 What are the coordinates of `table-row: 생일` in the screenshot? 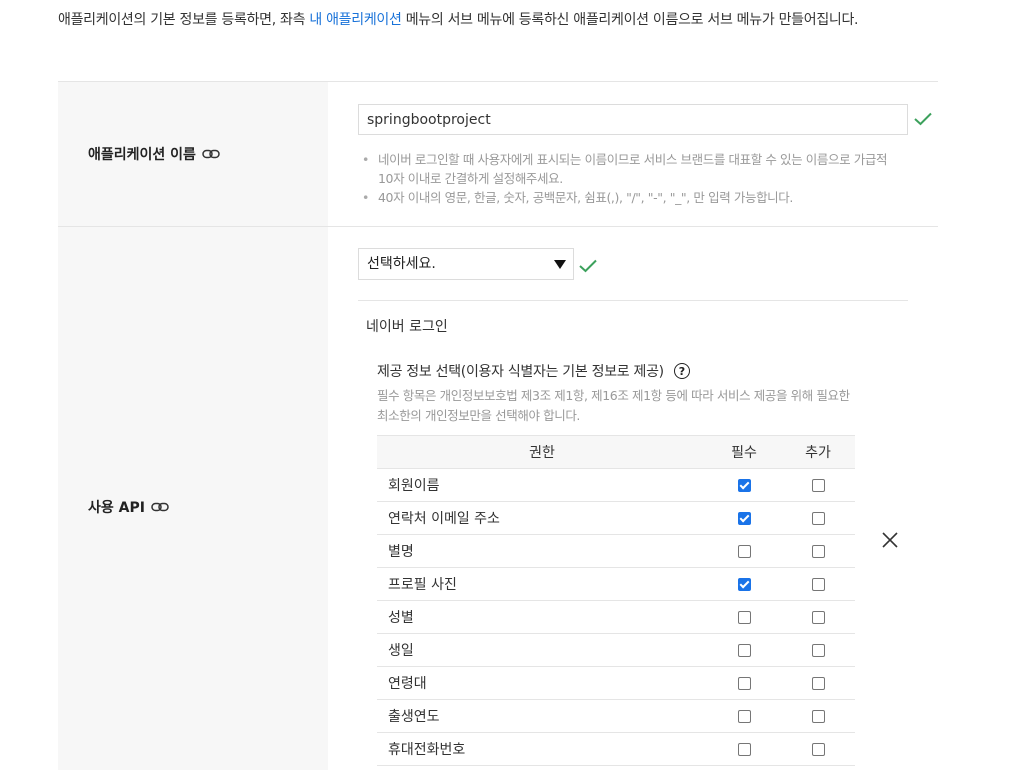 It's located at (616, 650).